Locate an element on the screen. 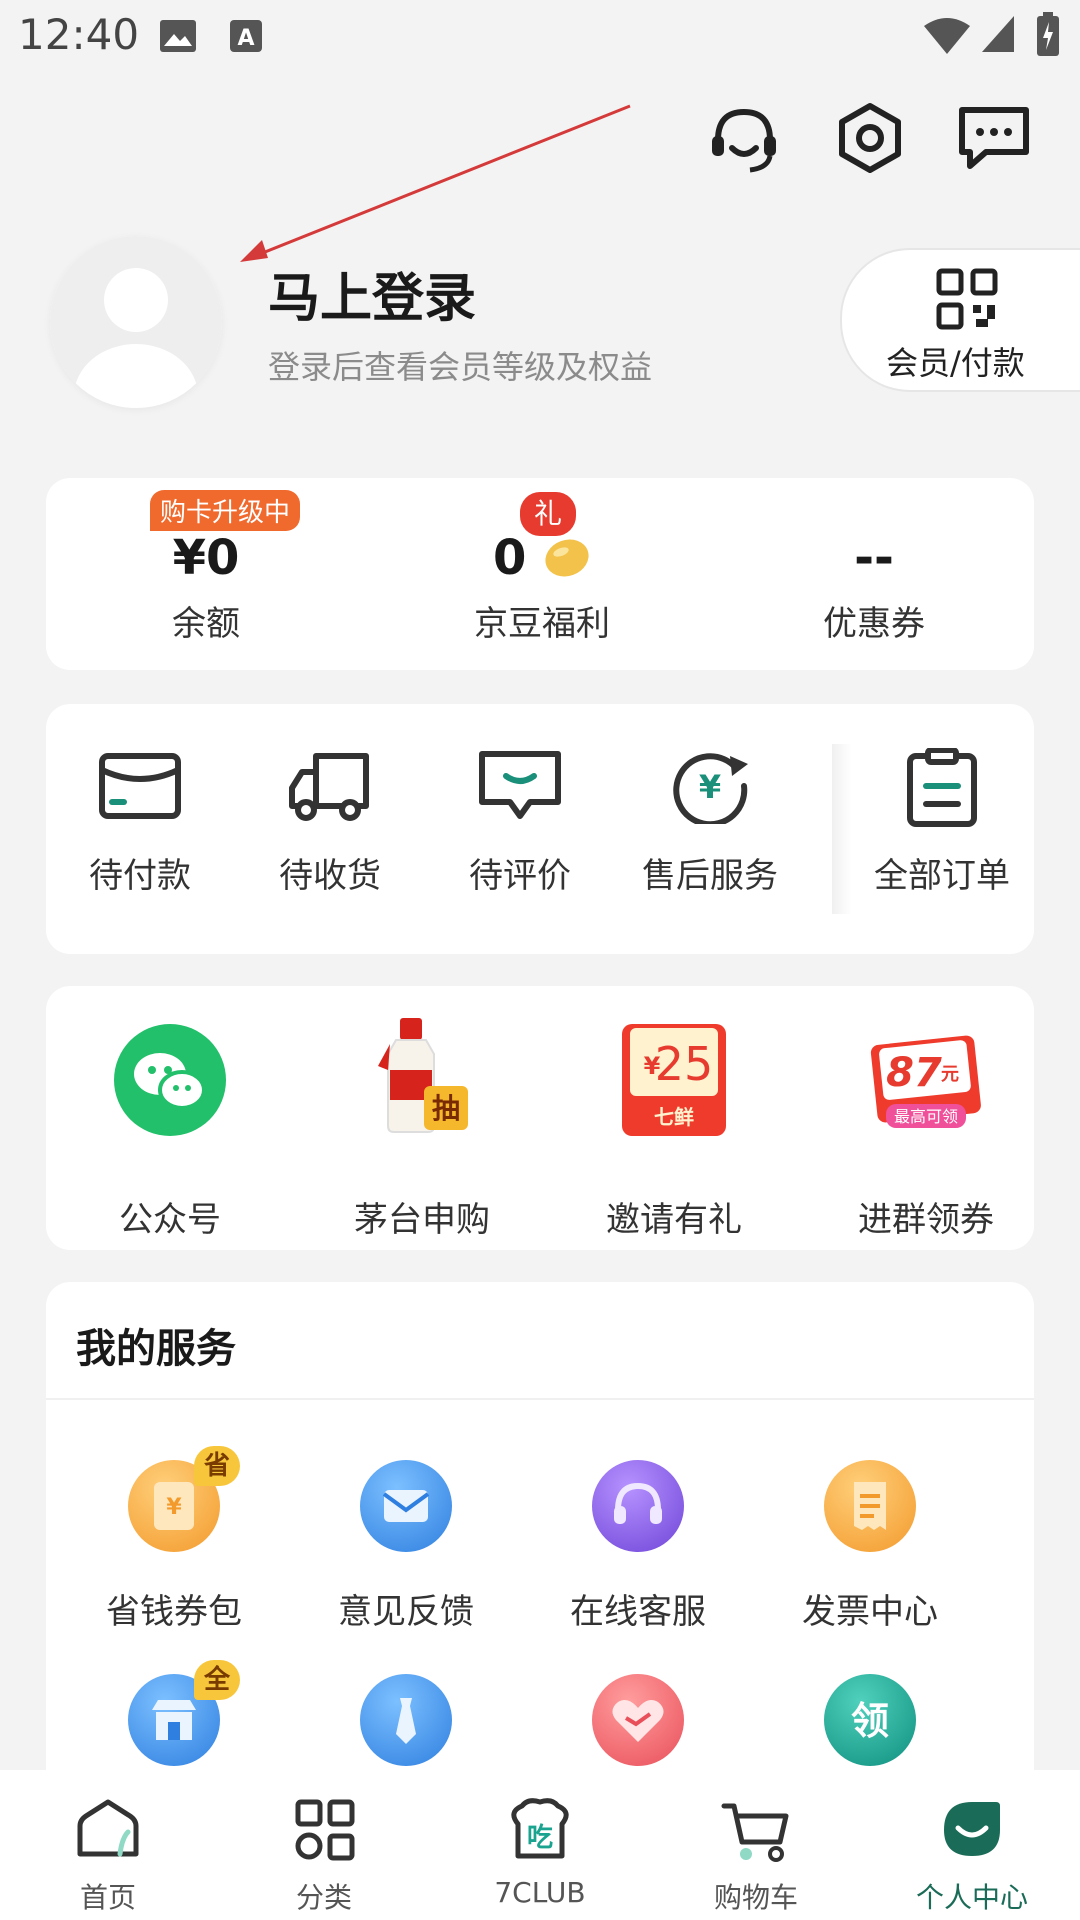 This screenshot has height=1920, width=1080. tab-category: 分类 is located at coordinates (324, 1845).